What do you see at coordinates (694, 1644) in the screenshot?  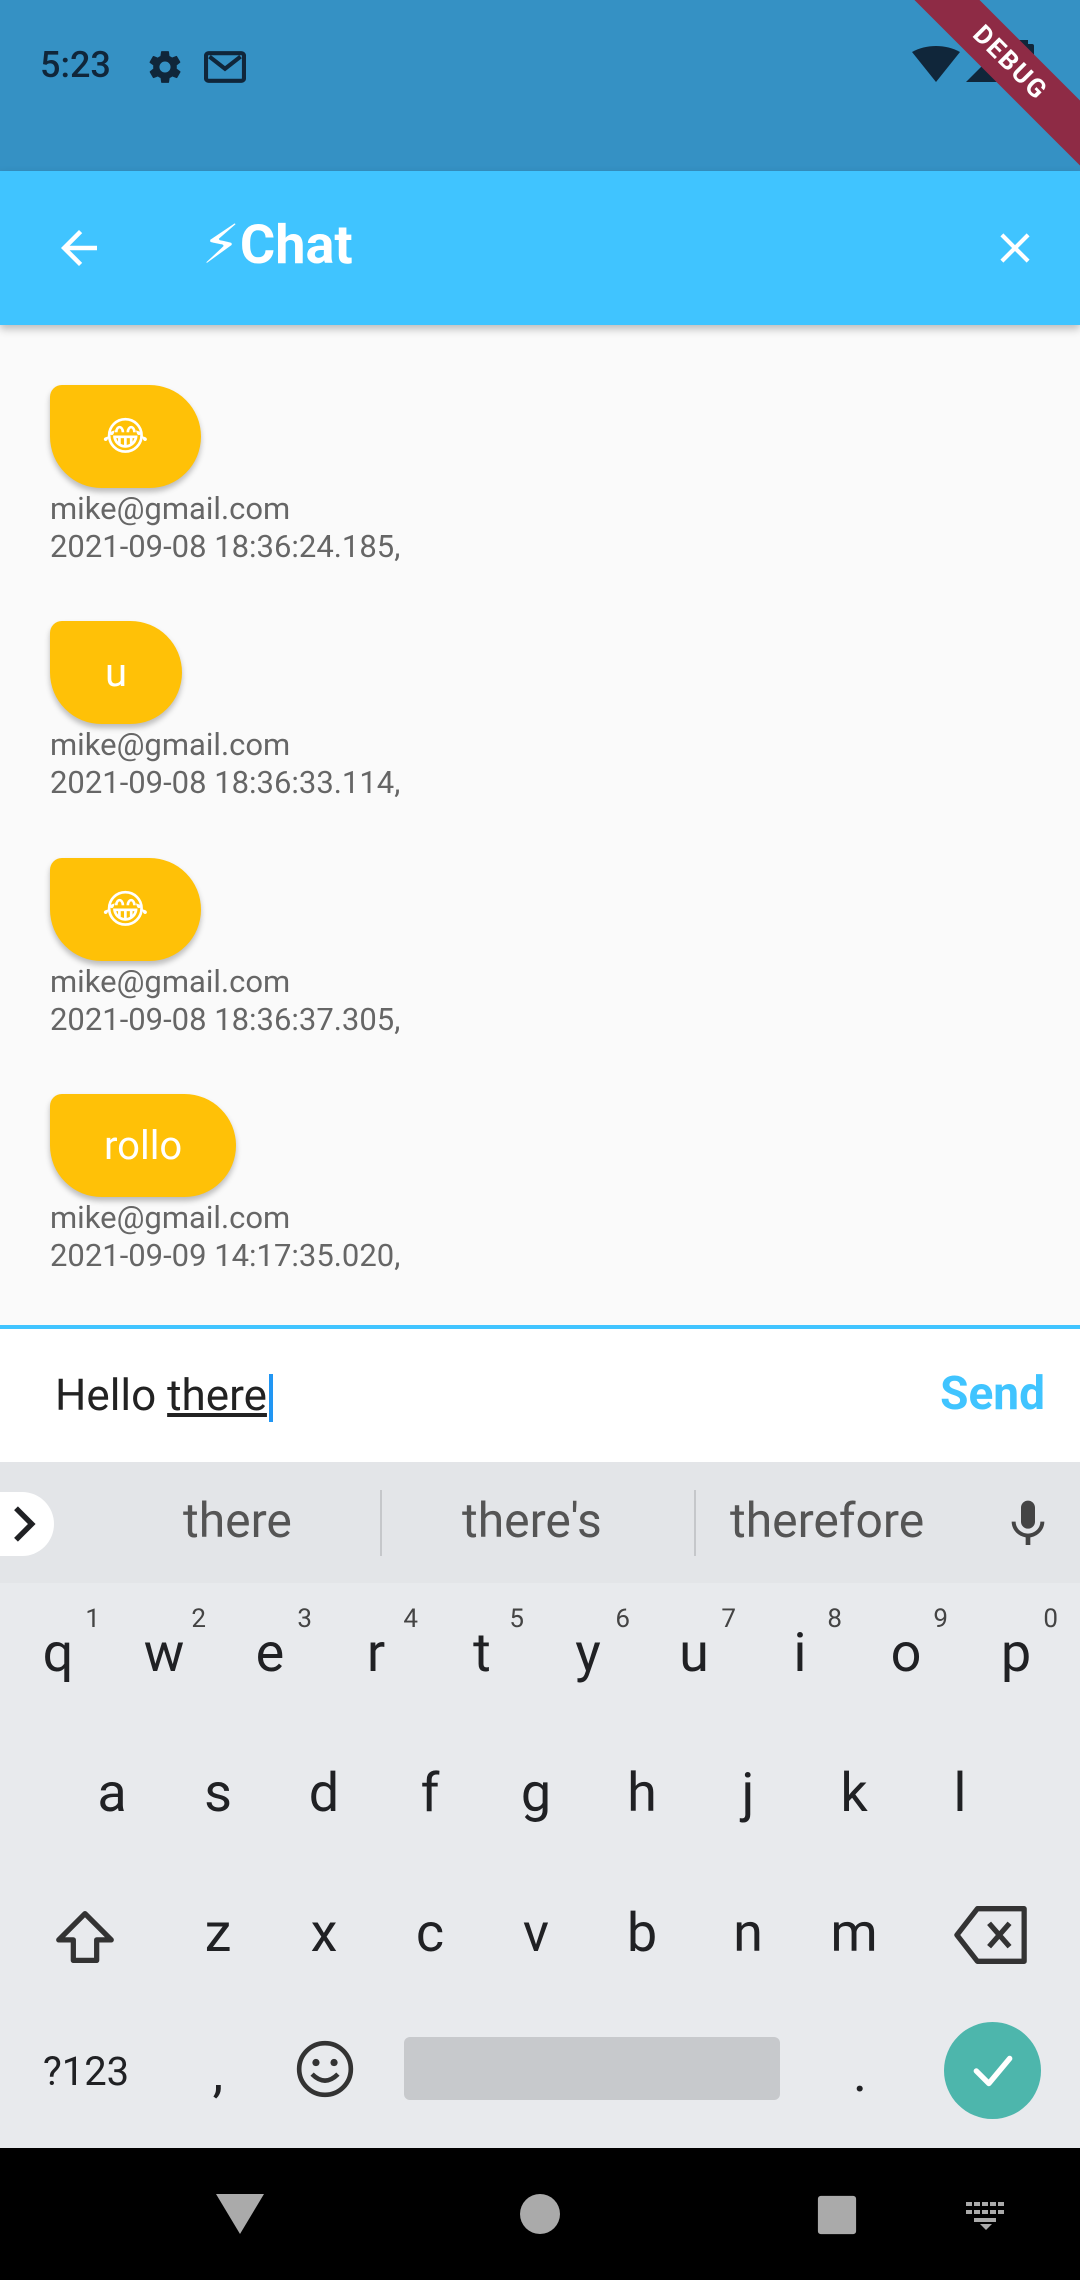 I see `key-u: u7` at bounding box center [694, 1644].